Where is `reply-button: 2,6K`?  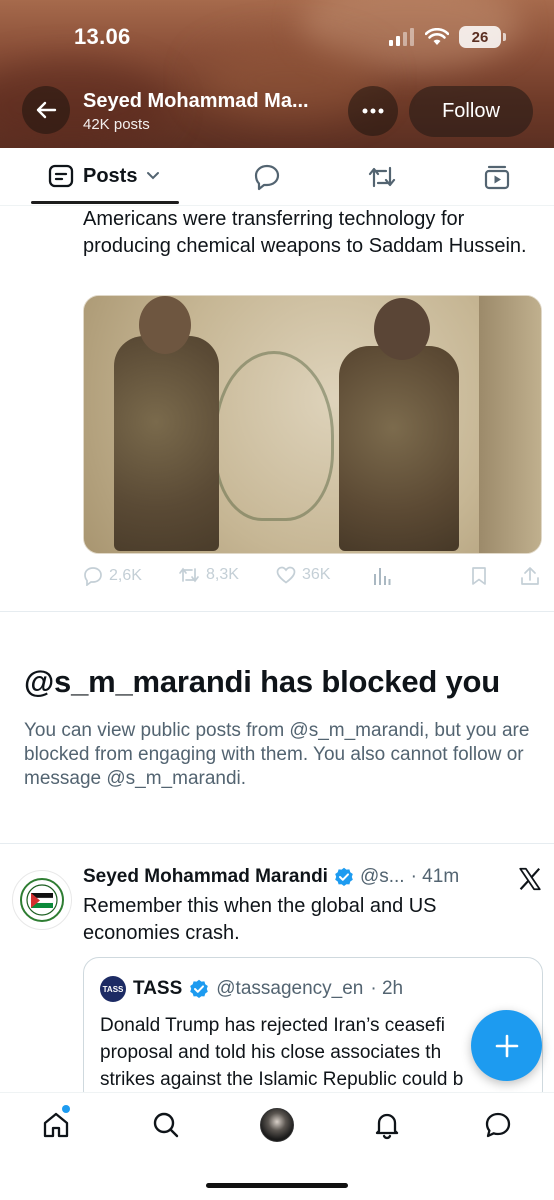 reply-button: 2,6K is located at coordinates (112, 576).